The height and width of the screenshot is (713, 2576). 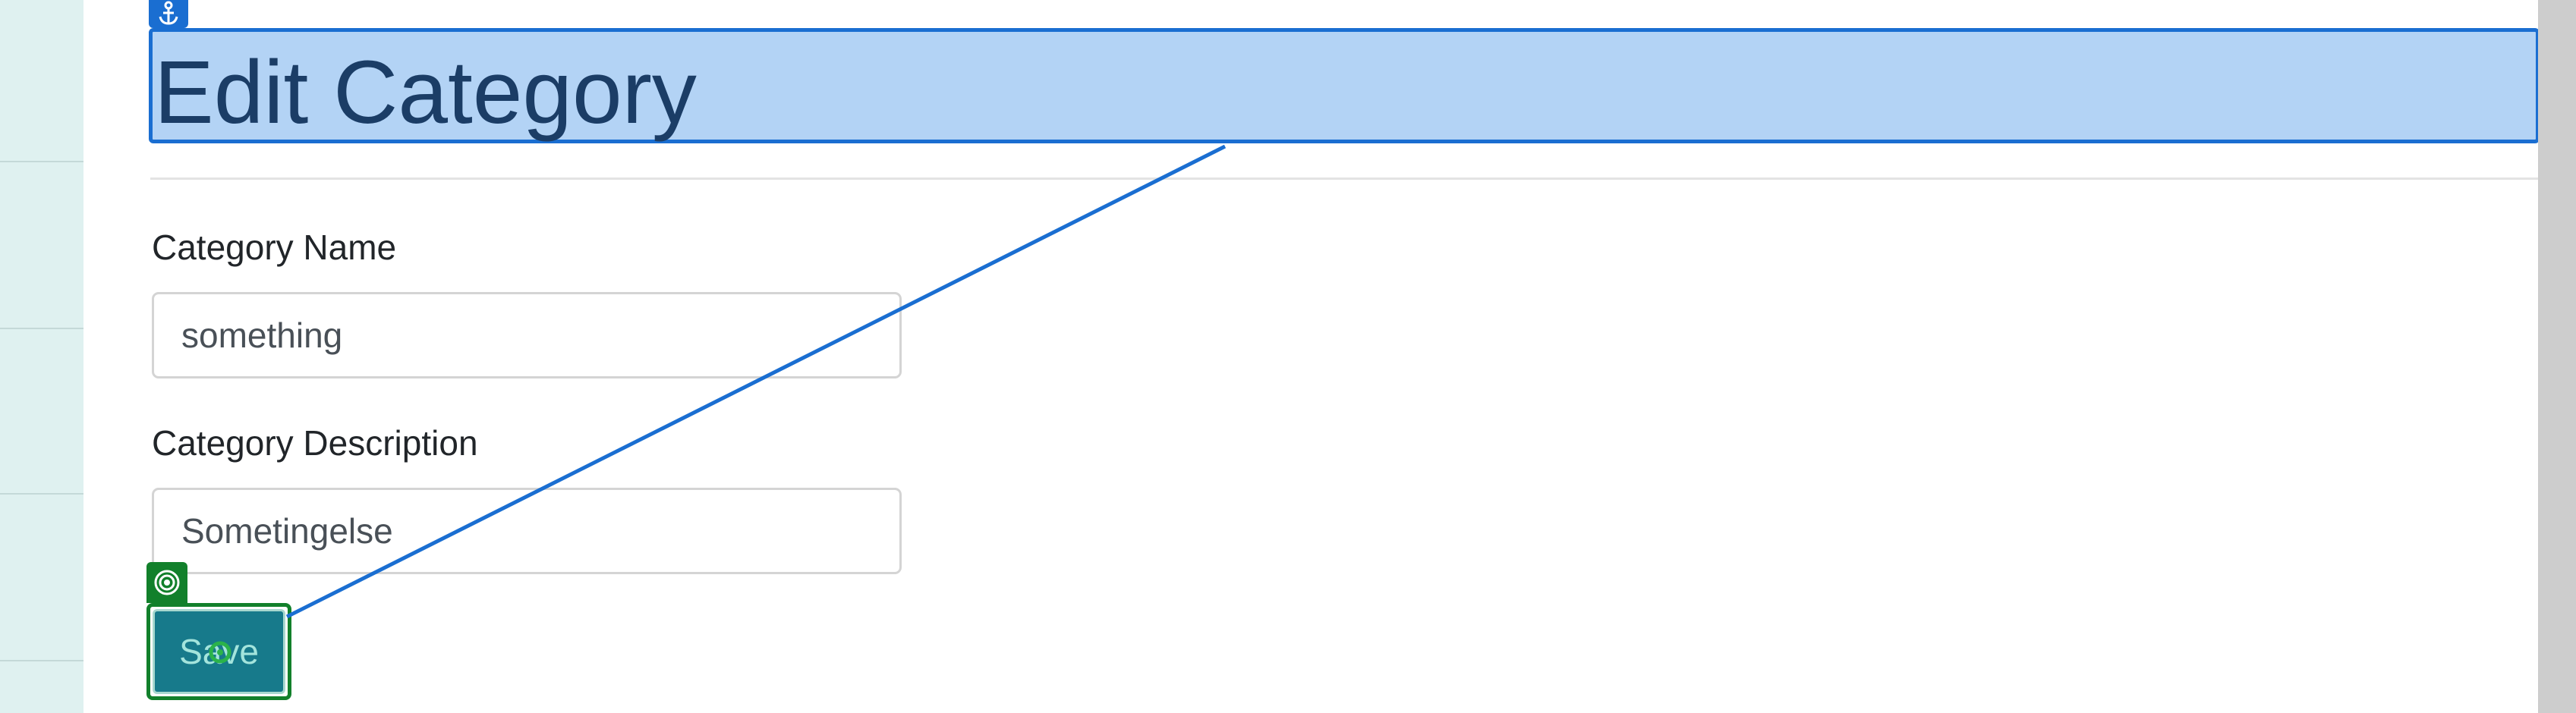 I want to click on heading-divider, so click(x=1344, y=178).